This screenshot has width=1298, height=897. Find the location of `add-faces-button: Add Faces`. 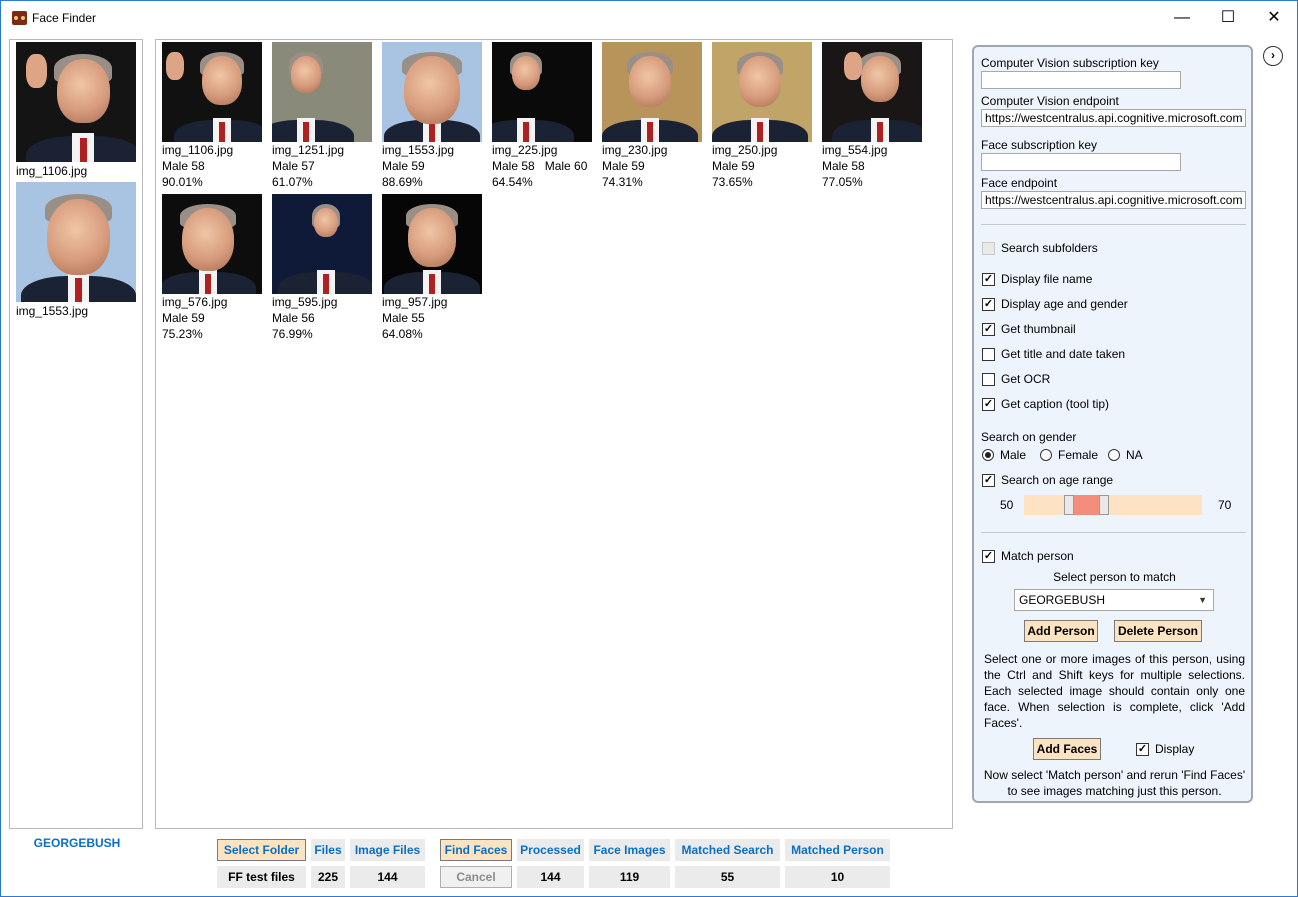

add-faces-button: Add Faces is located at coordinates (1067, 749).